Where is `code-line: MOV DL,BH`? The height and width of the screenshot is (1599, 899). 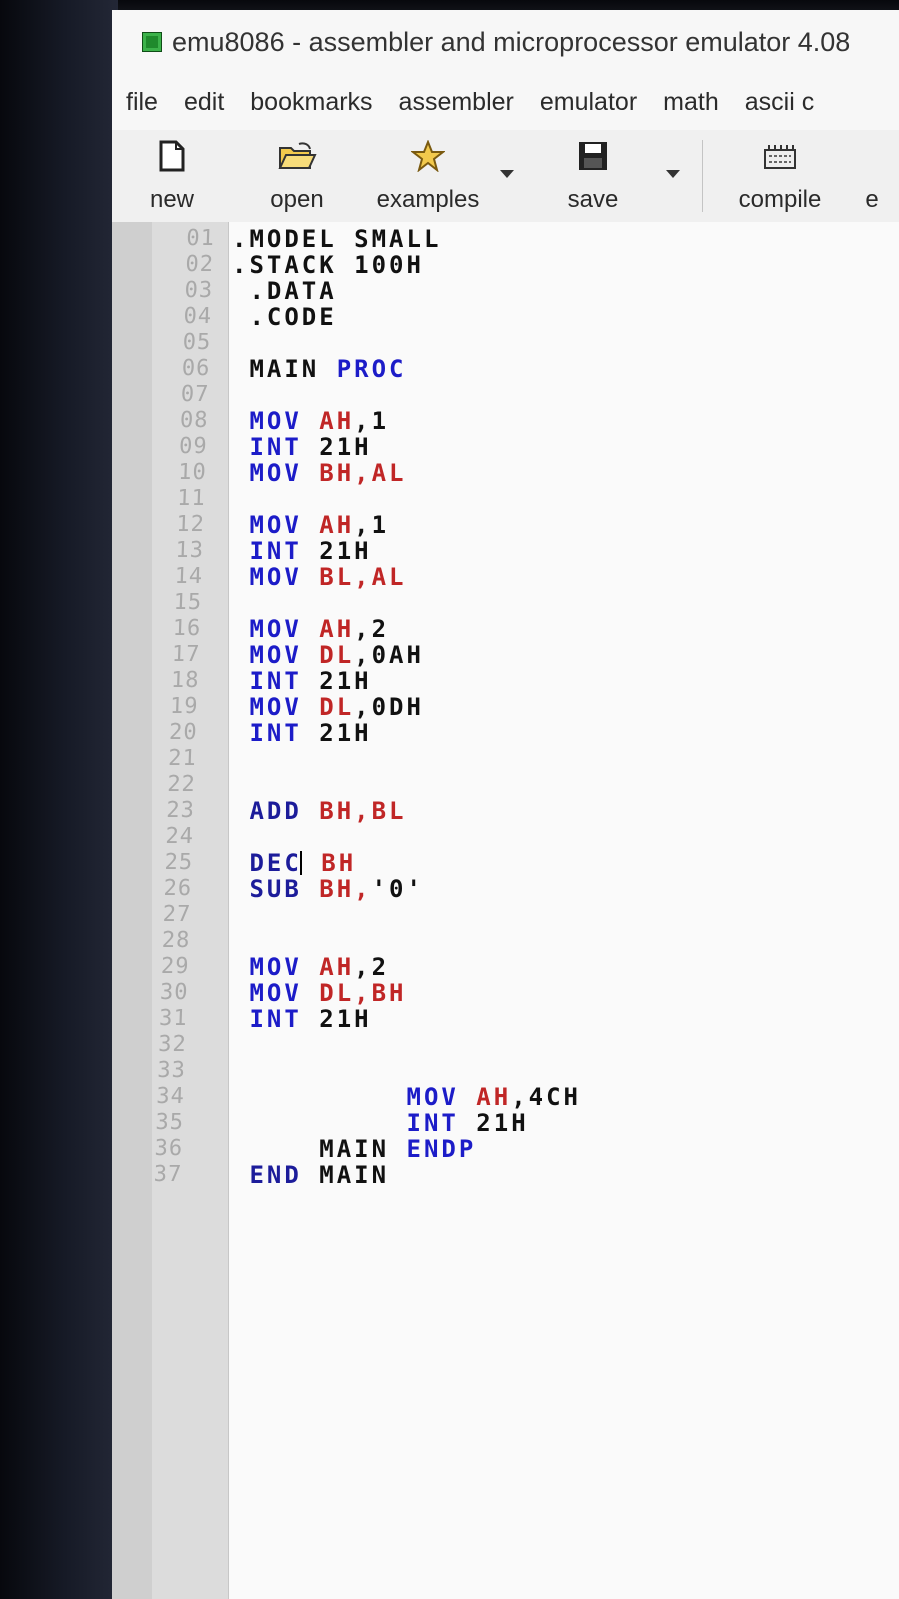
code-line: MOV DL,BH is located at coordinates (406, 993).